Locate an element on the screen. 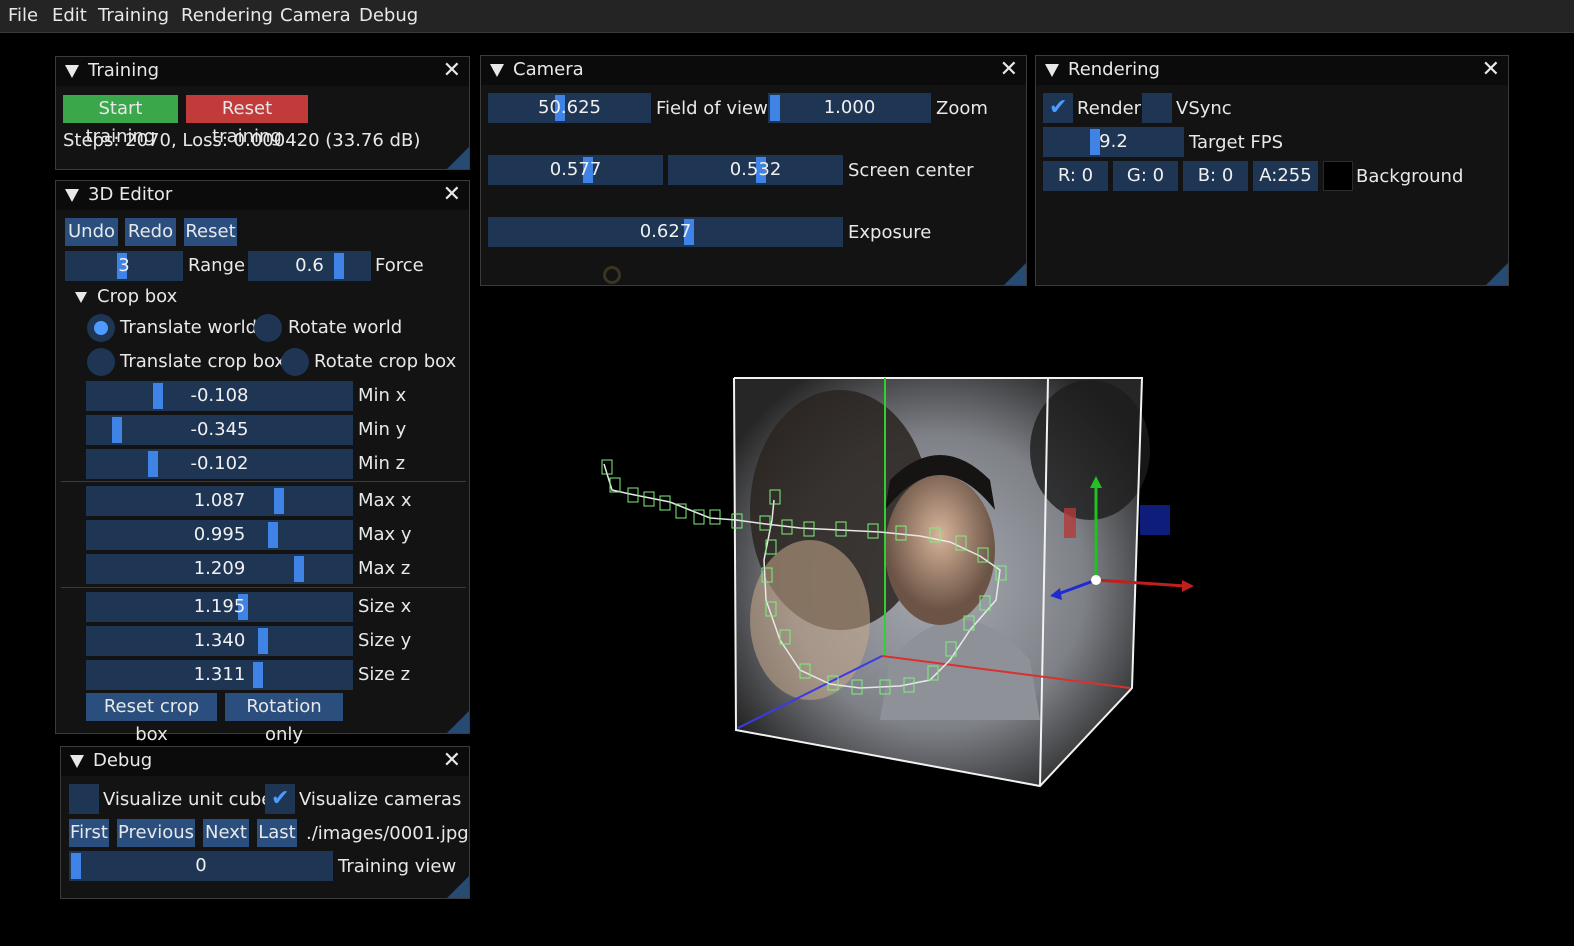 The image size is (1574, 946). separator is located at coordinates (263, 587).